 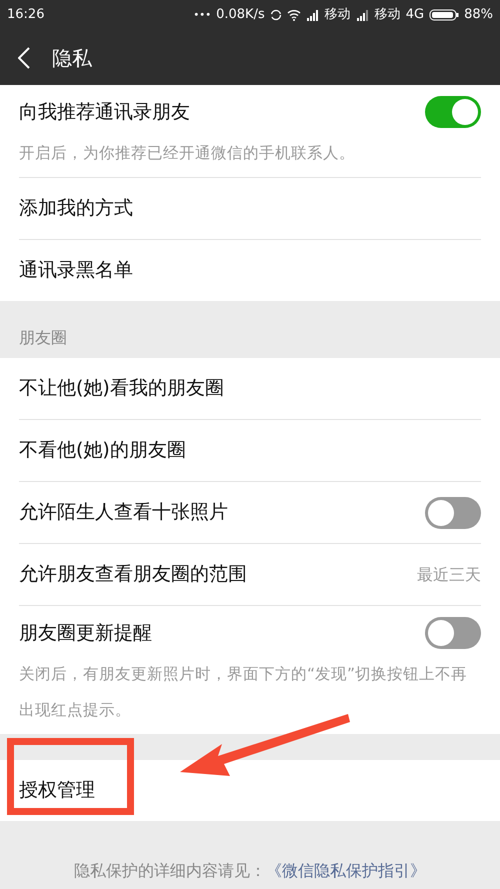 What do you see at coordinates (121, 389) in the screenshot?
I see `row-label: 不让他(她)看我的朋友圈` at bounding box center [121, 389].